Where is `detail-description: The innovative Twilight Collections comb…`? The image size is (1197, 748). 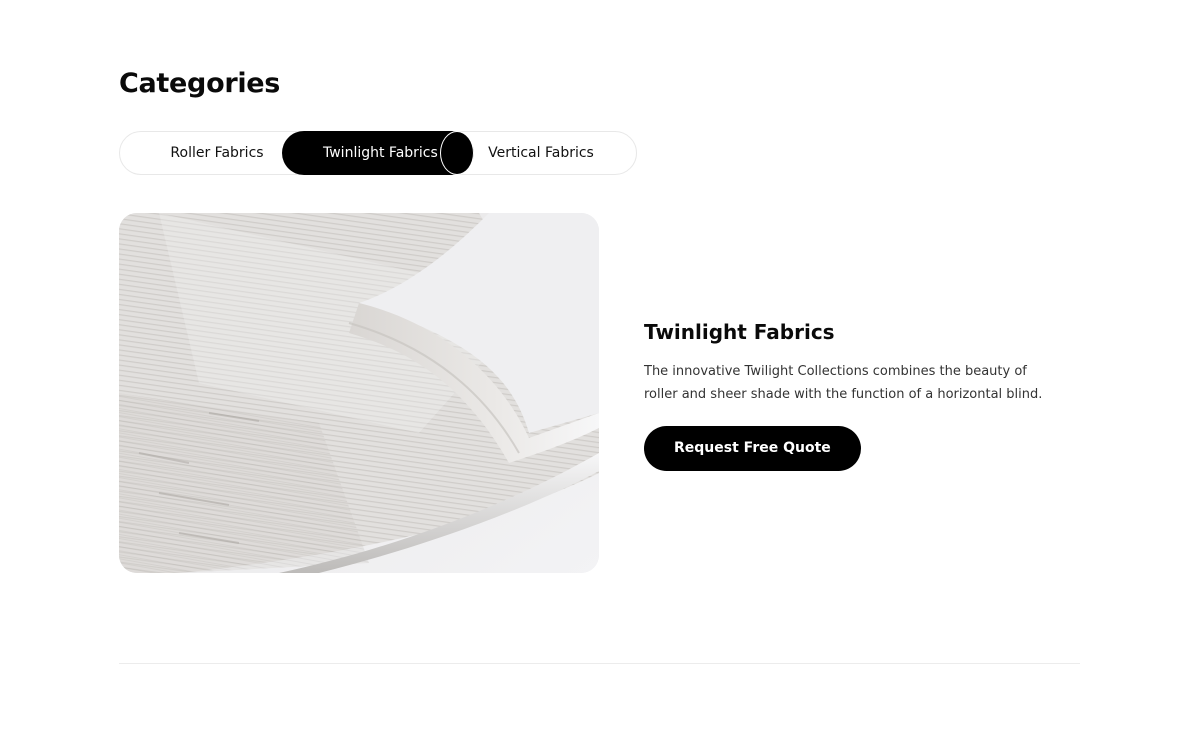 detail-description: The innovative Twilight Collections comb… is located at coordinates (843, 383).